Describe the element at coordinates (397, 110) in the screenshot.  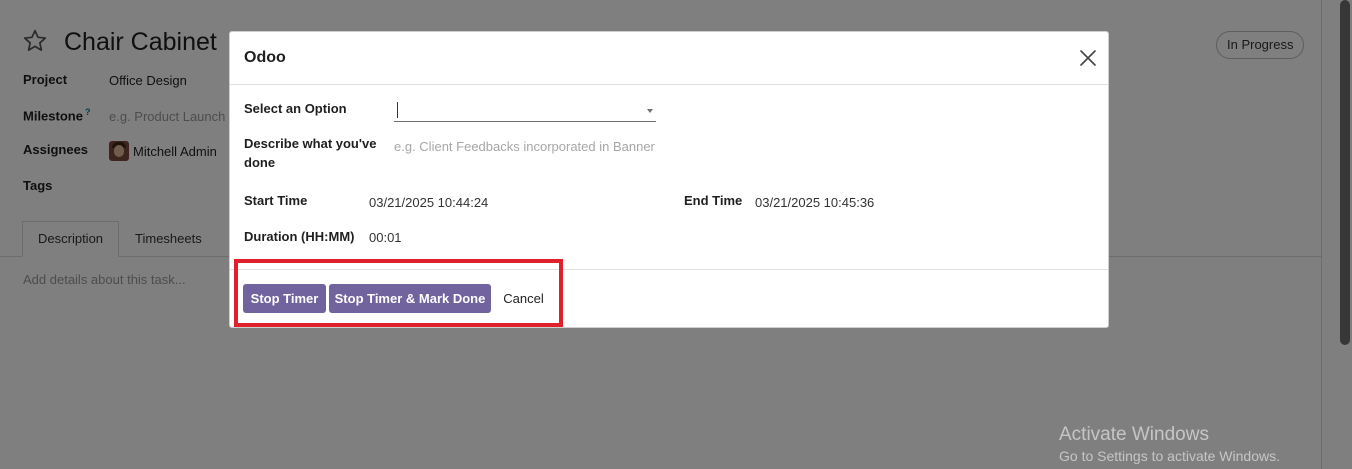
I see `text-cursor` at that location.